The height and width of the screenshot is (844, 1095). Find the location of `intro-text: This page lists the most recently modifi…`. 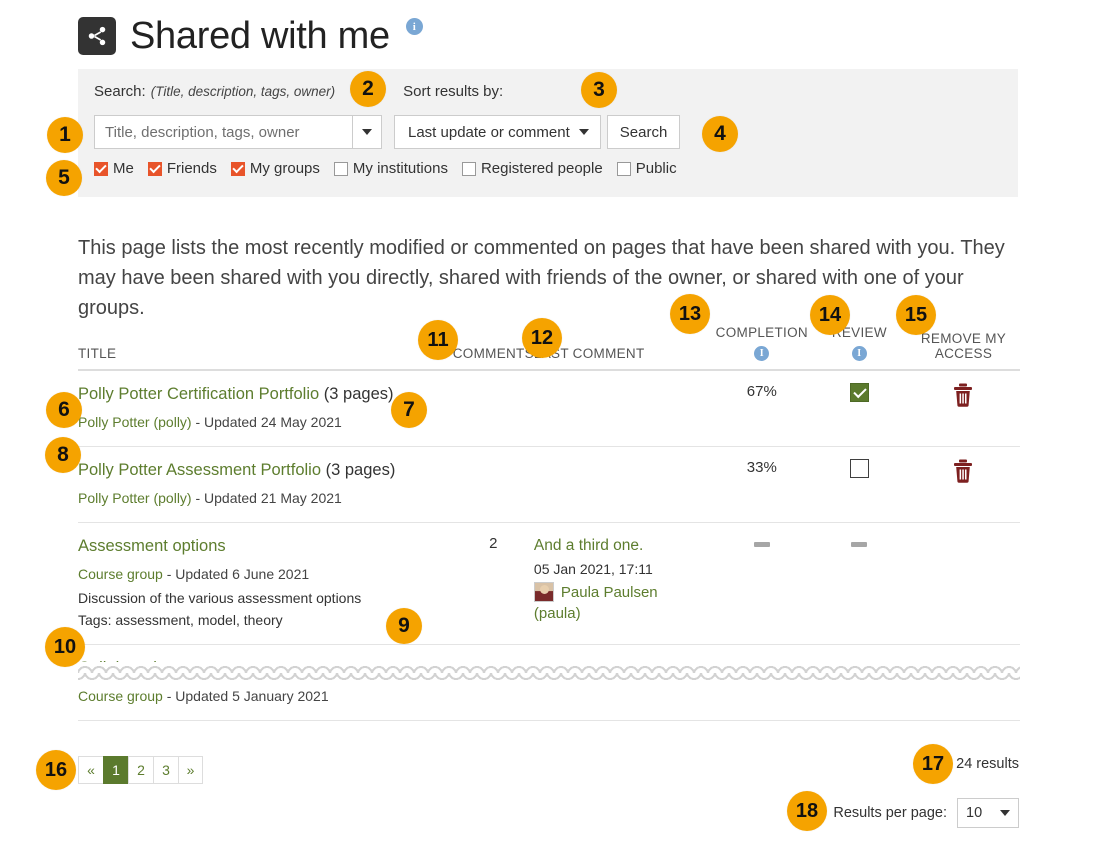

intro-text: This page lists the most recently modifi… is located at coordinates (541, 278).